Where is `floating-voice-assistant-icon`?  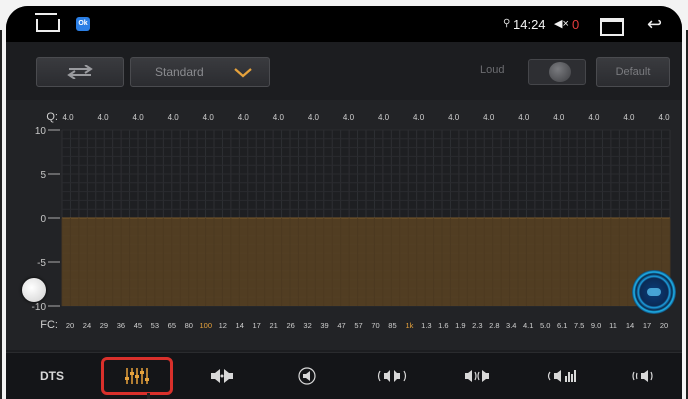 floating-voice-assistant-icon is located at coordinates (654, 292).